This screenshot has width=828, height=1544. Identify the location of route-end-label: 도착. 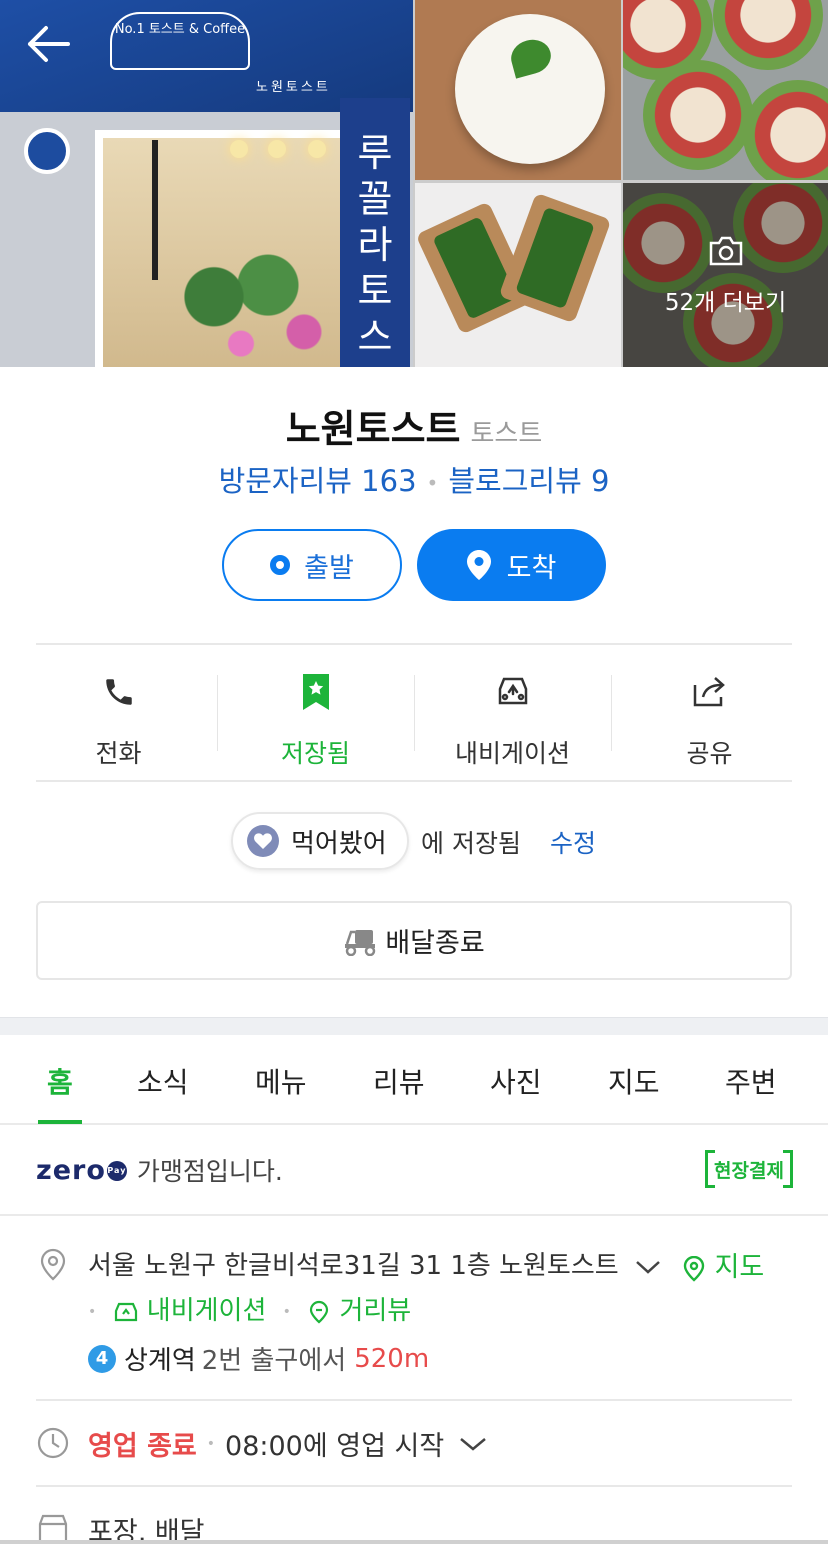
(531, 568).